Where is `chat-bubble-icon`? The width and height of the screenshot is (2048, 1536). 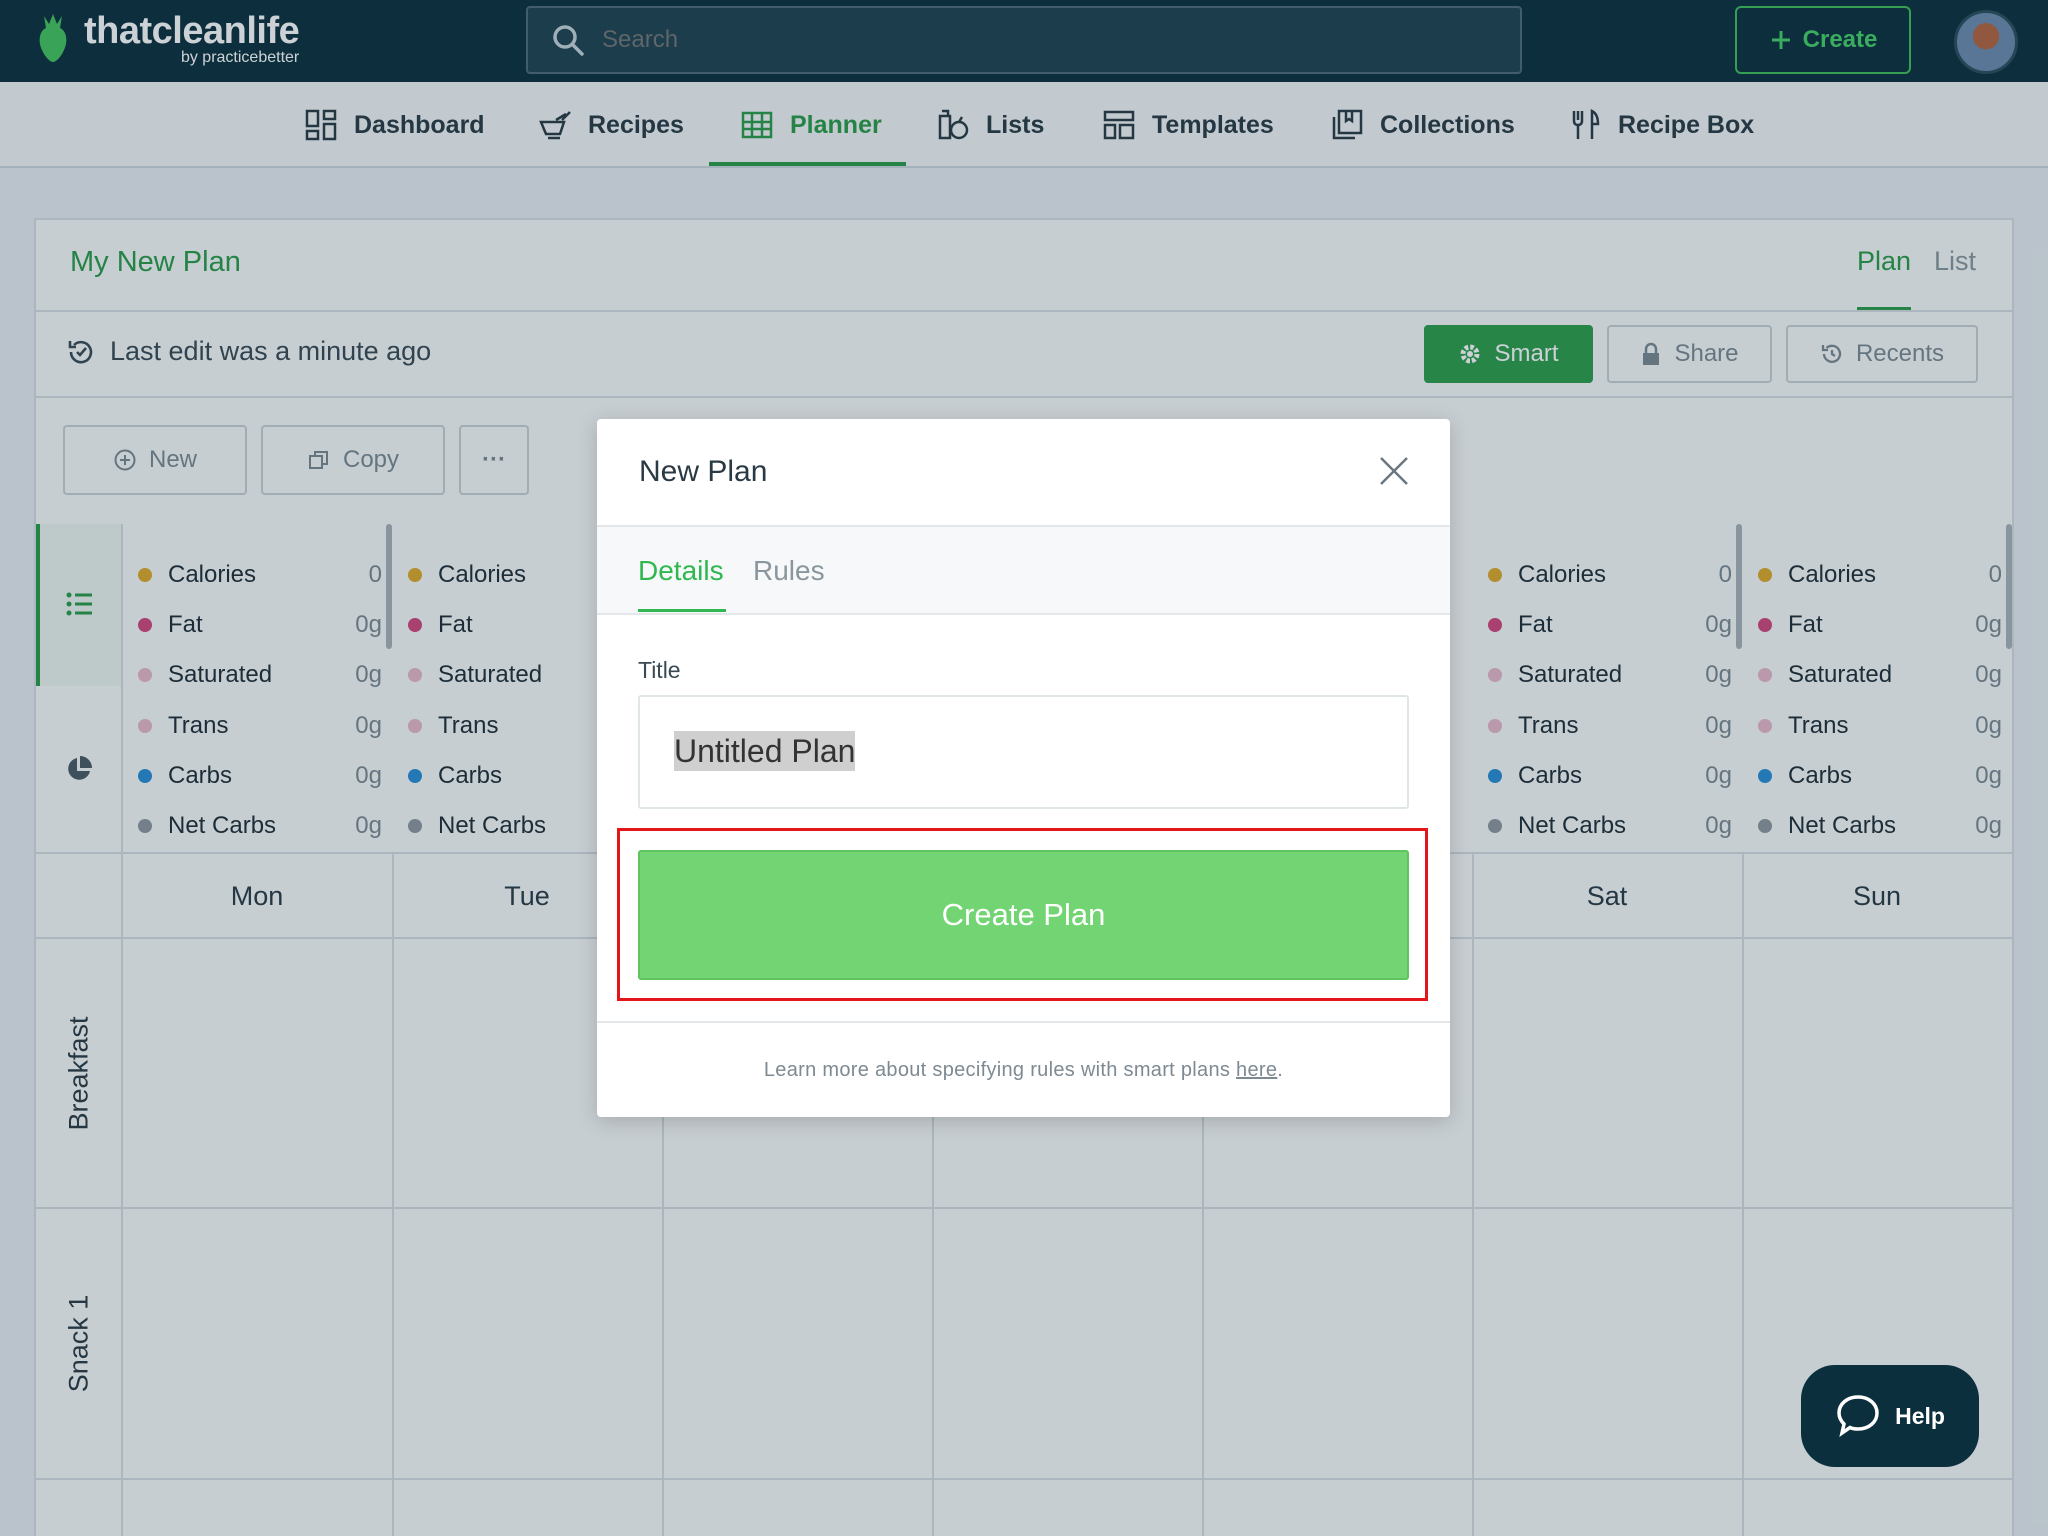
chat-bubble-icon is located at coordinates (1858, 1416).